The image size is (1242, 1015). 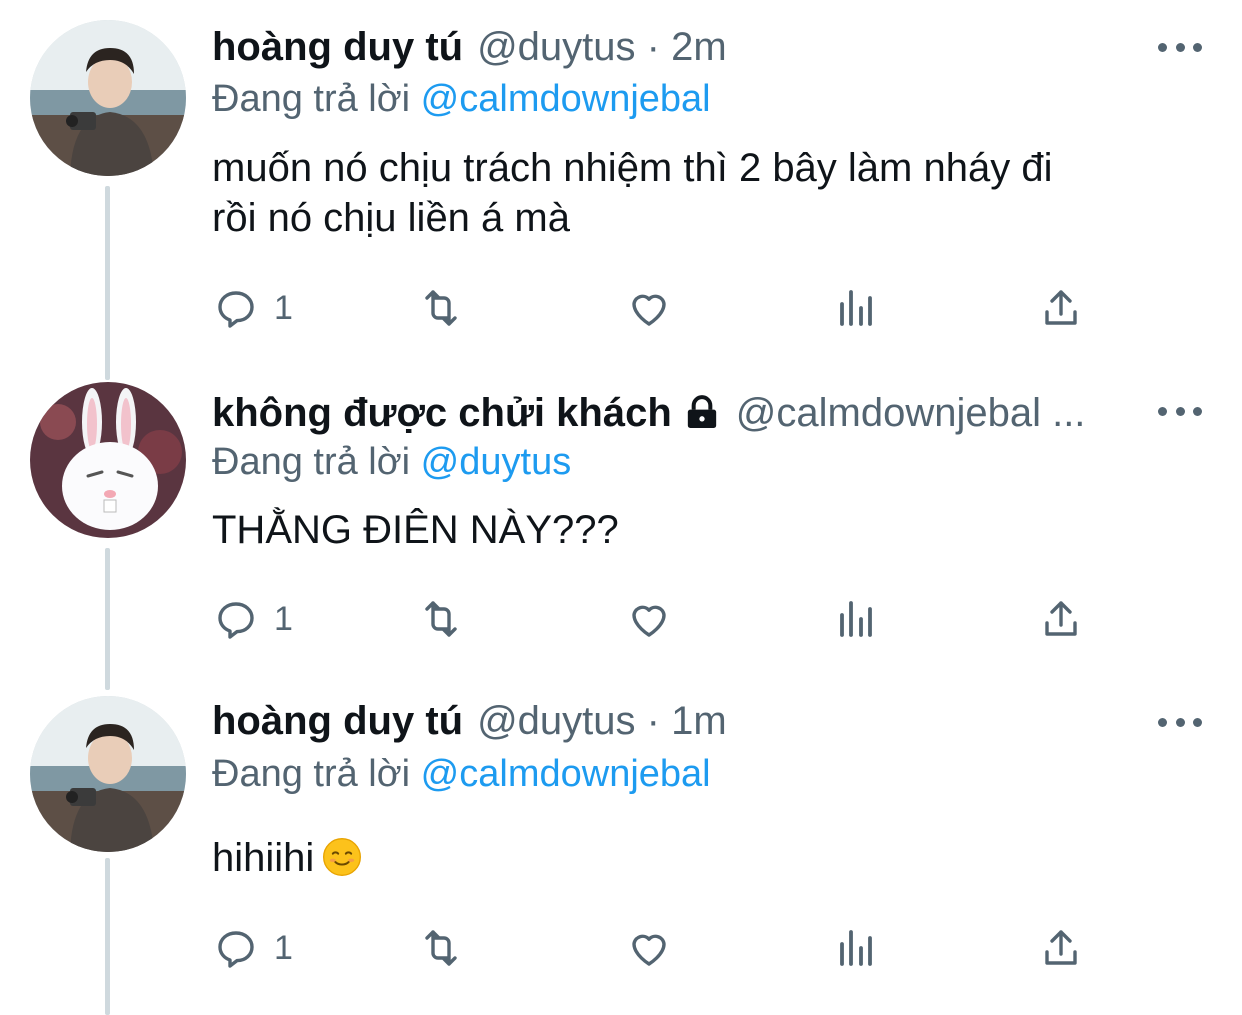 What do you see at coordinates (602, 721) in the screenshot?
I see `handle-time: @duytus · 1m` at bounding box center [602, 721].